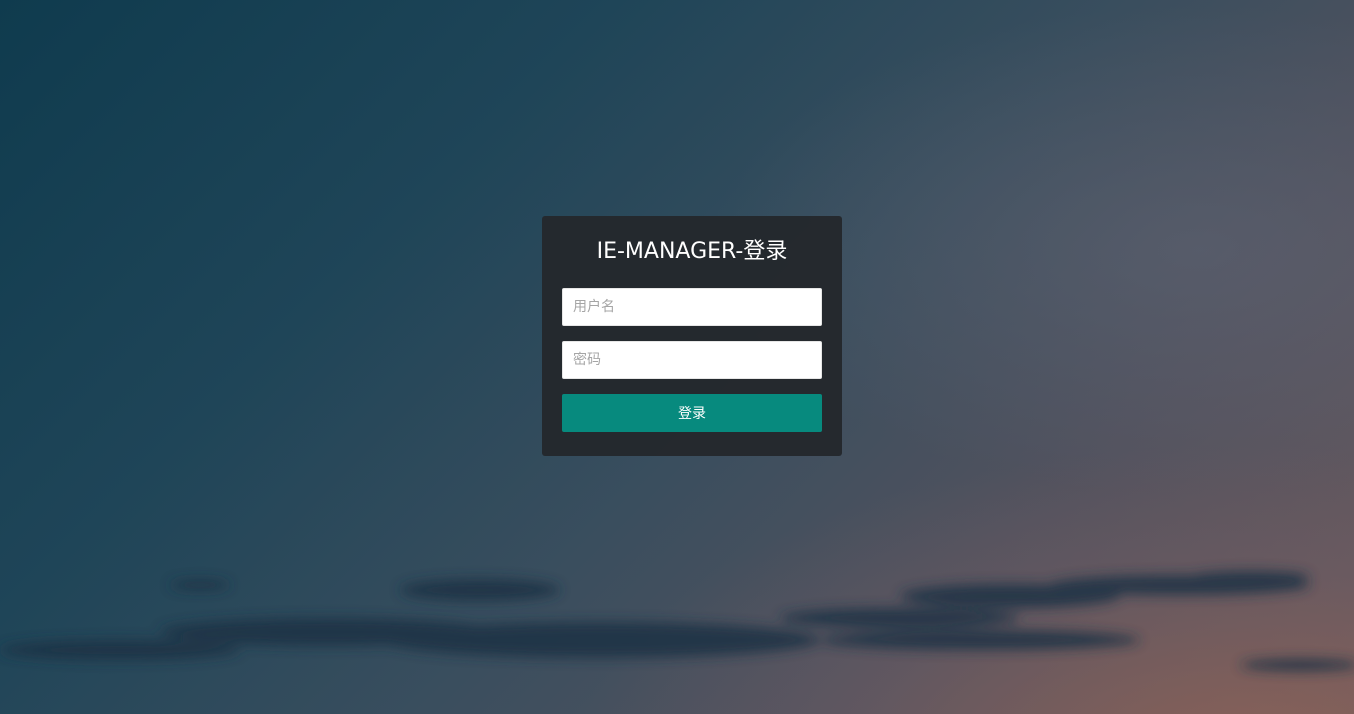 This screenshot has width=1354, height=714. What do you see at coordinates (692, 413) in the screenshot?
I see `login-button: 登录` at bounding box center [692, 413].